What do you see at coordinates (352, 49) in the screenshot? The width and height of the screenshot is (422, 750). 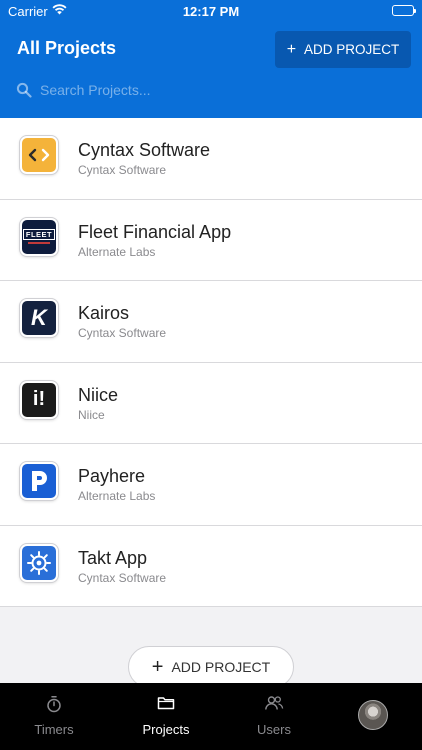 I see `add-project-label: ADD PROJECT` at bounding box center [352, 49].